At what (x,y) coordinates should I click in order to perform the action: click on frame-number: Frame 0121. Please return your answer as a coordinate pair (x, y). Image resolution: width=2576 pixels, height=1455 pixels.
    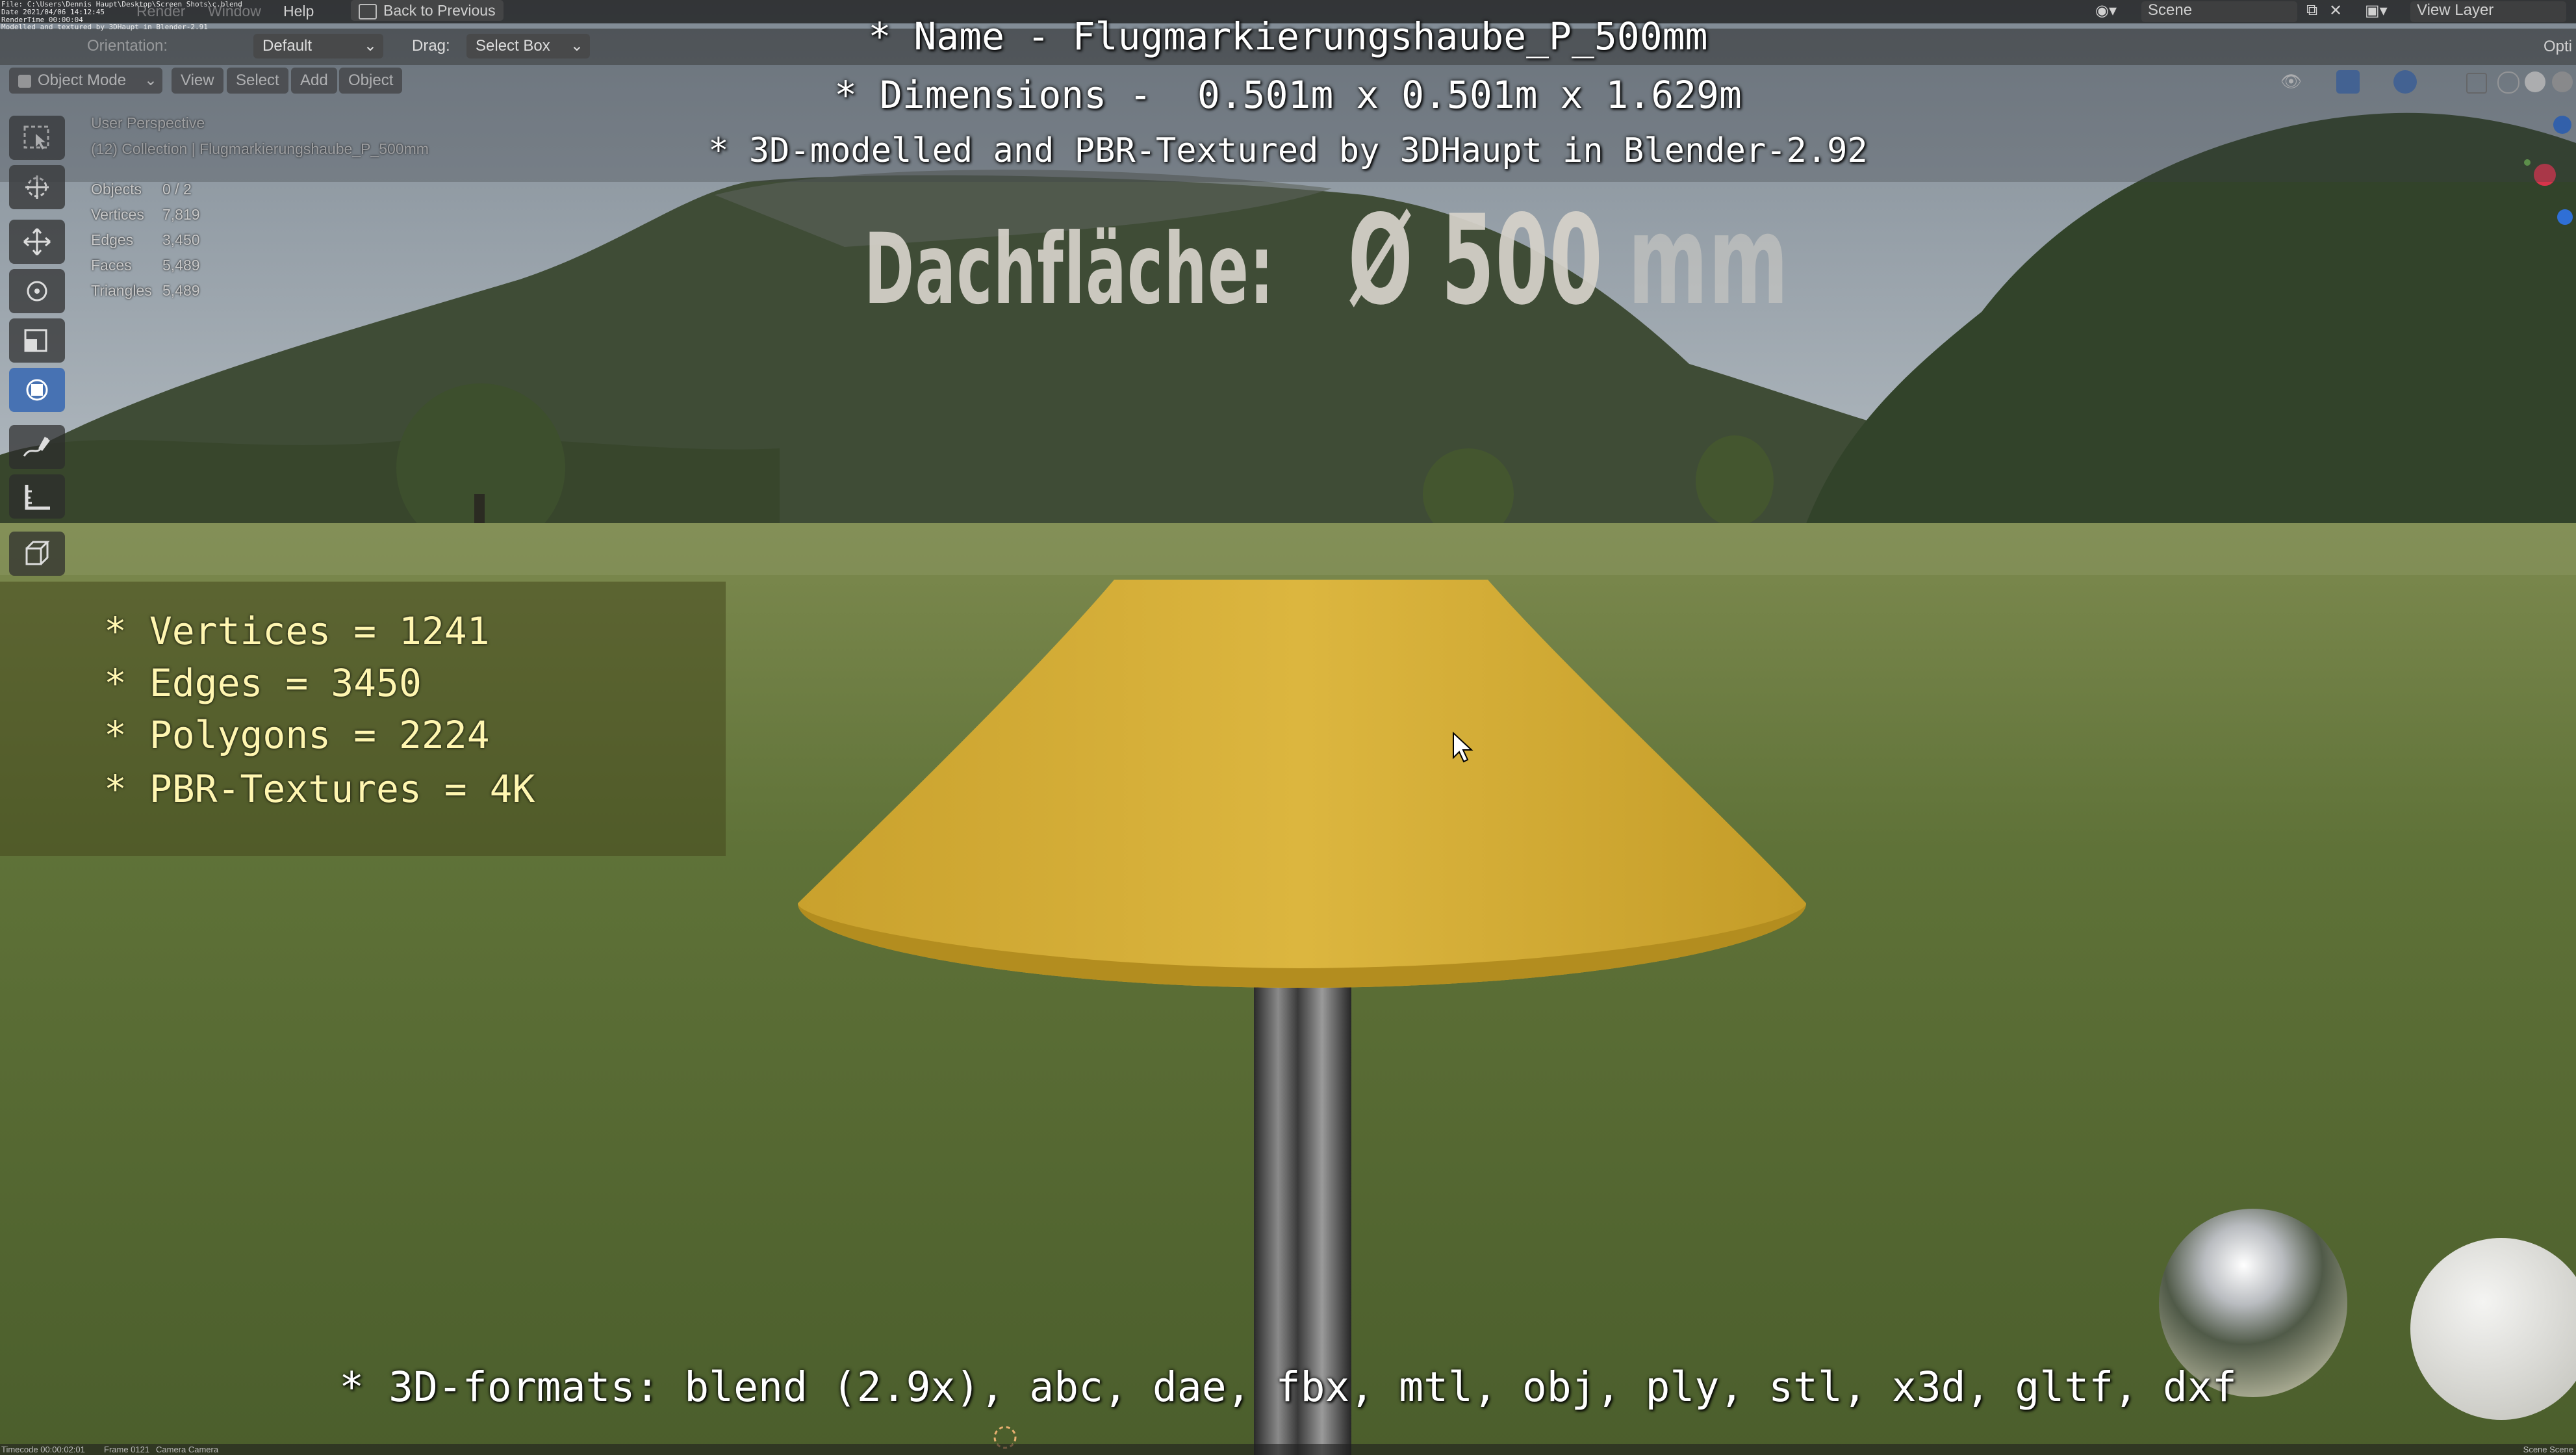
    Looking at the image, I should click on (127, 1450).